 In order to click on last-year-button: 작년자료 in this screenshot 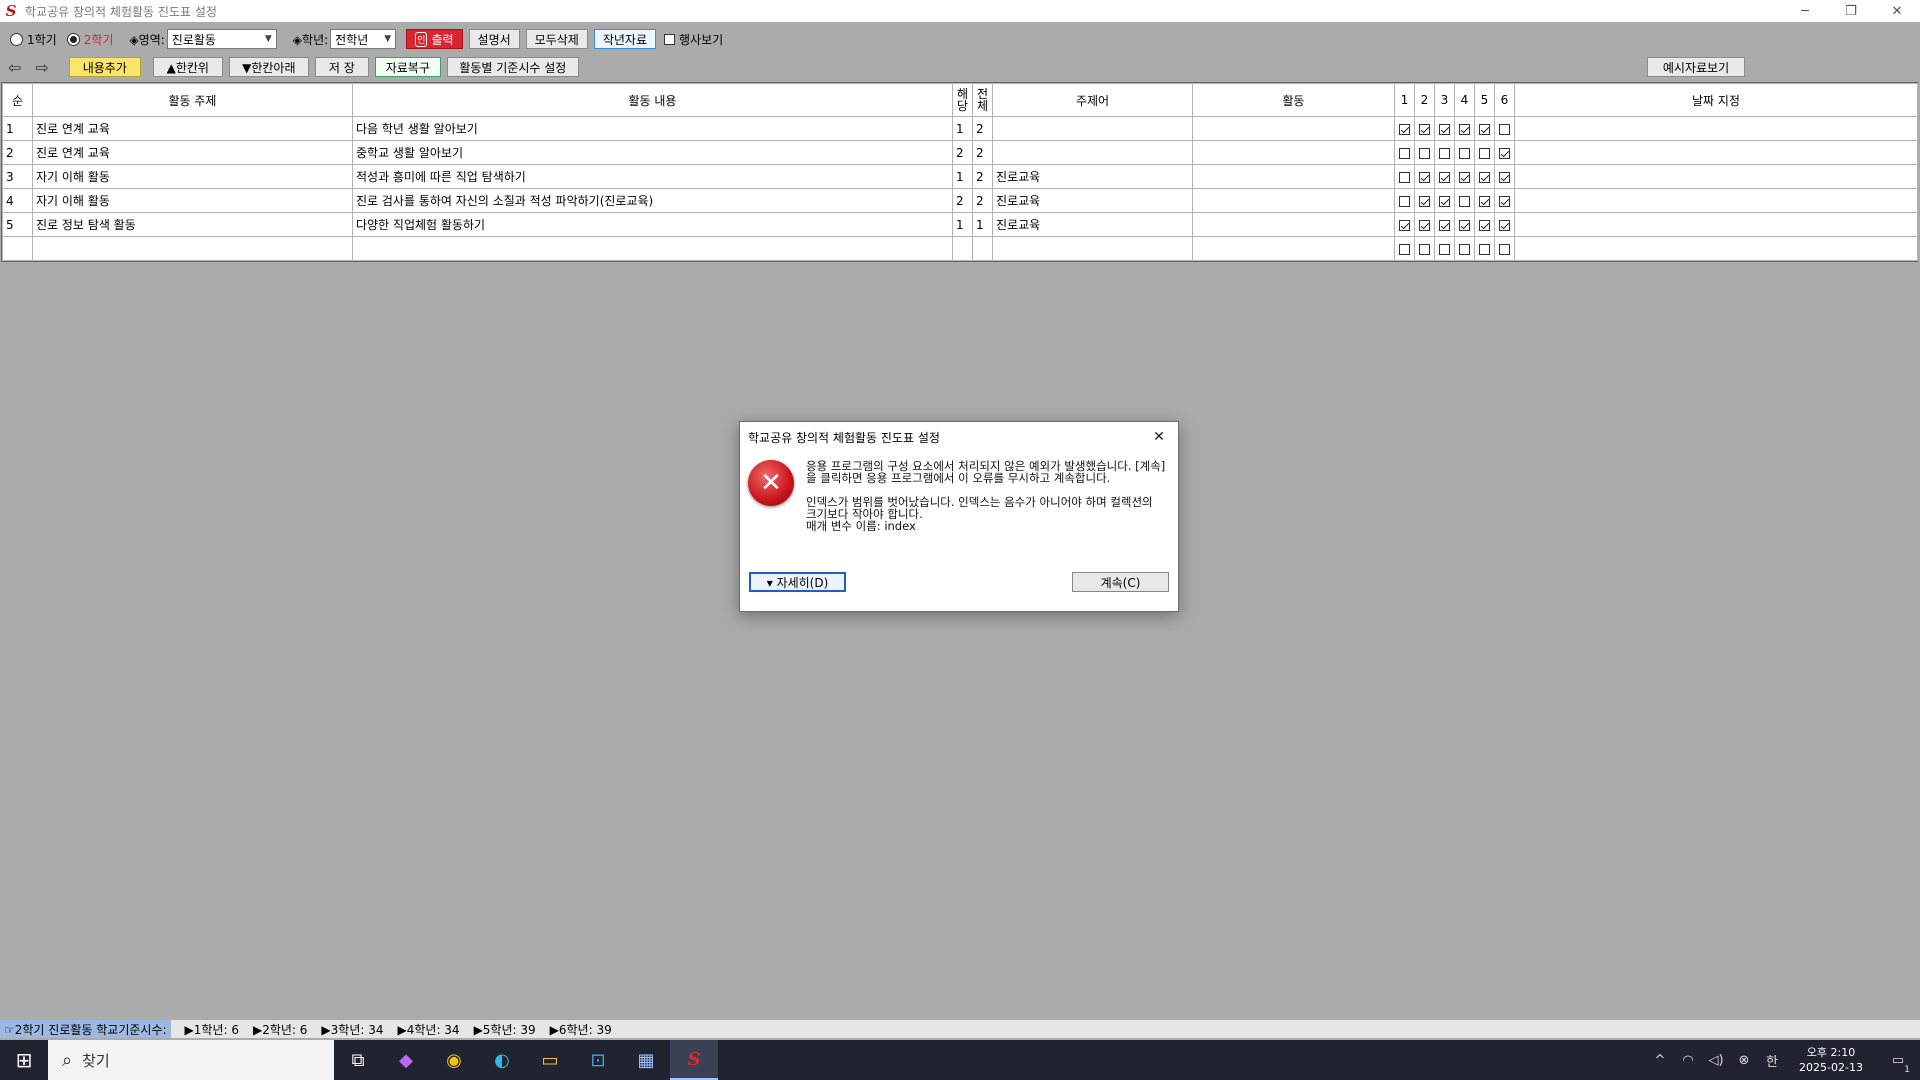, I will do `click(624, 39)`.